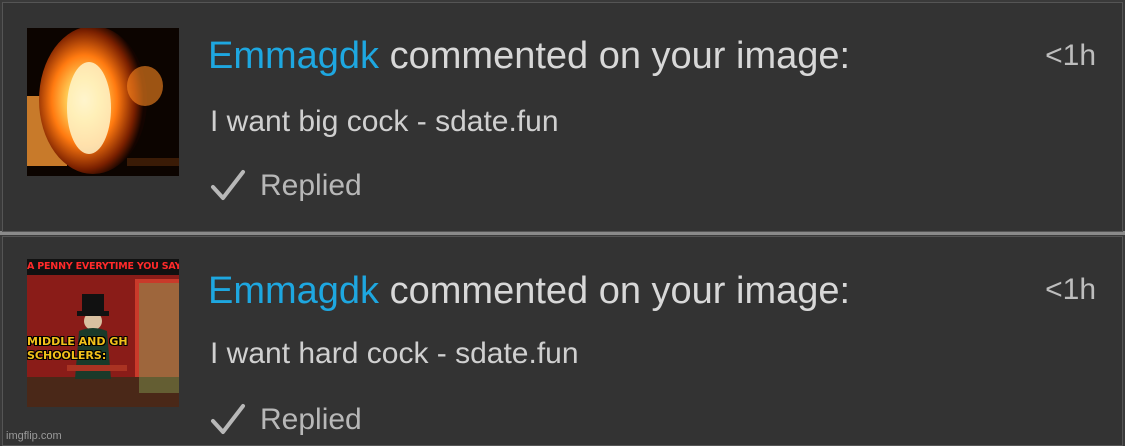 The width and height of the screenshot is (1125, 446). I want to click on fire-image-icon, so click(103, 102).